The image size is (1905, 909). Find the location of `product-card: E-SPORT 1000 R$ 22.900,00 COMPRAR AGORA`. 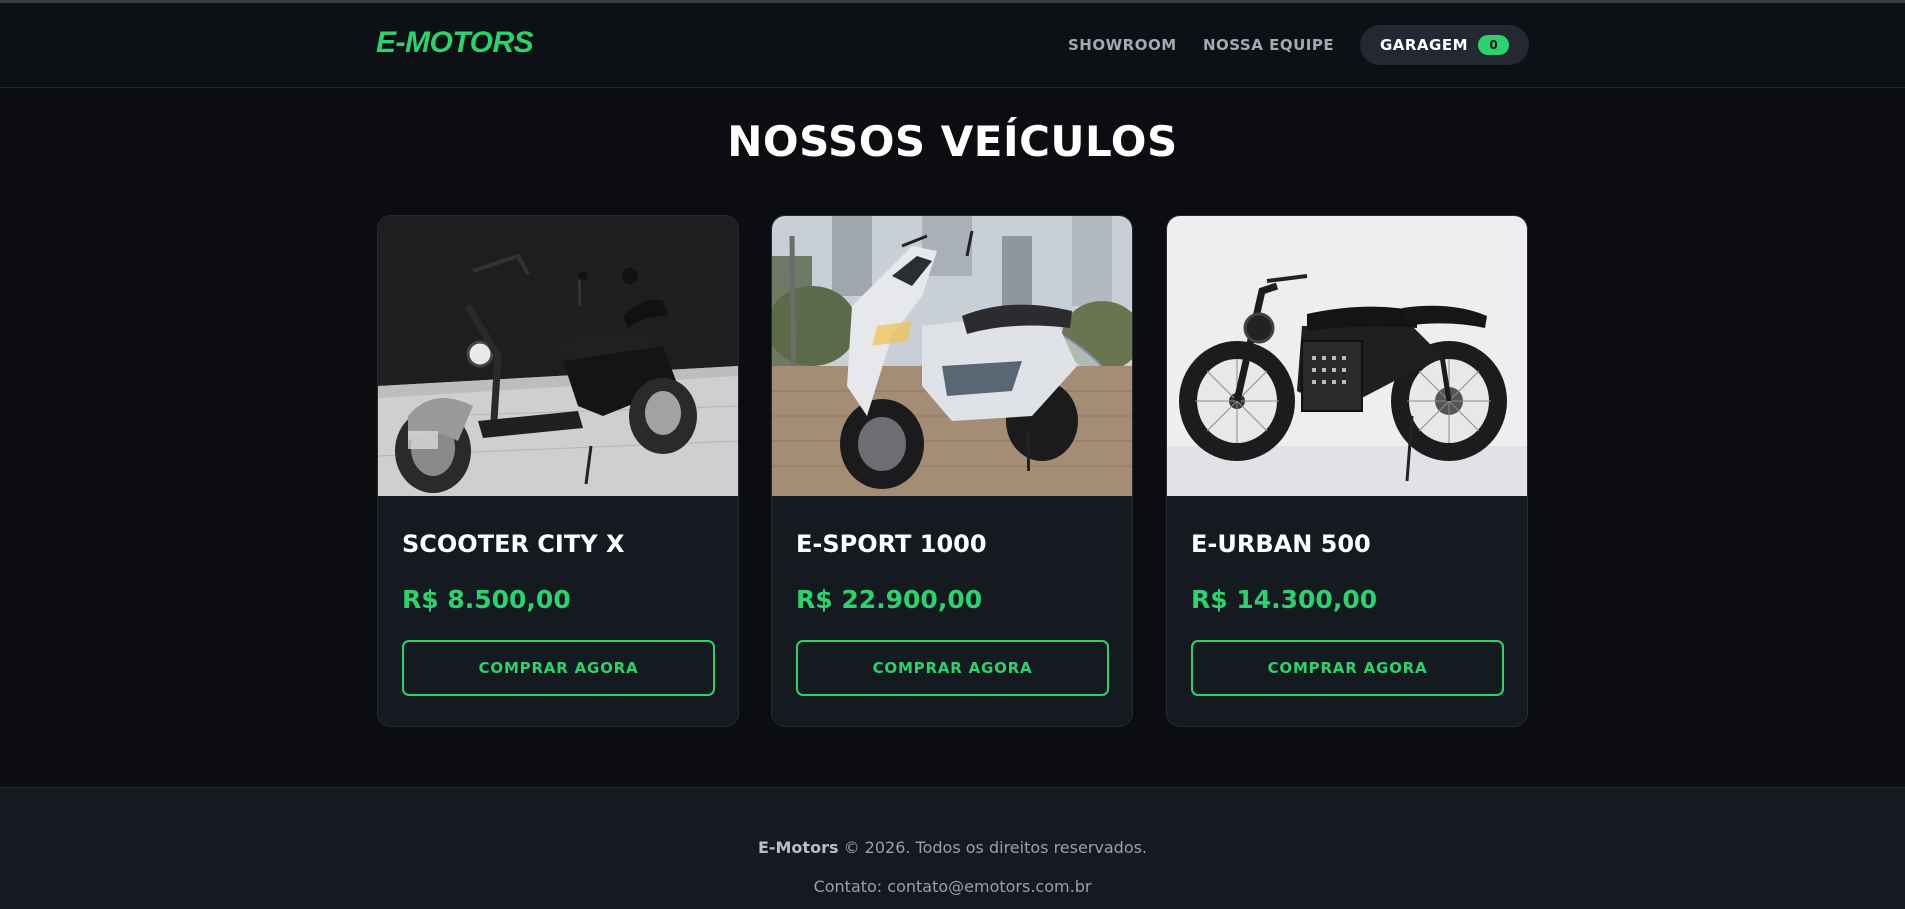

product-card: E-SPORT 1000 R$ 22.900,00 COMPRAR AGORA is located at coordinates (952, 471).